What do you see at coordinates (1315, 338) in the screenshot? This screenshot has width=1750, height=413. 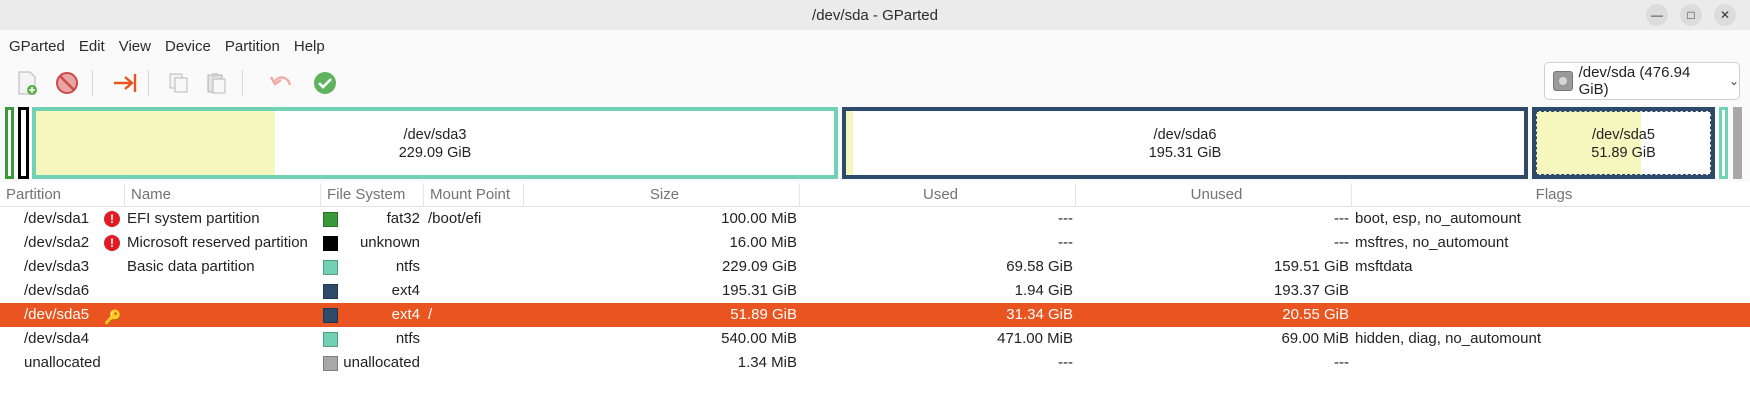 I see `unused-cell: 69.00 MiB` at bounding box center [1315, 338].